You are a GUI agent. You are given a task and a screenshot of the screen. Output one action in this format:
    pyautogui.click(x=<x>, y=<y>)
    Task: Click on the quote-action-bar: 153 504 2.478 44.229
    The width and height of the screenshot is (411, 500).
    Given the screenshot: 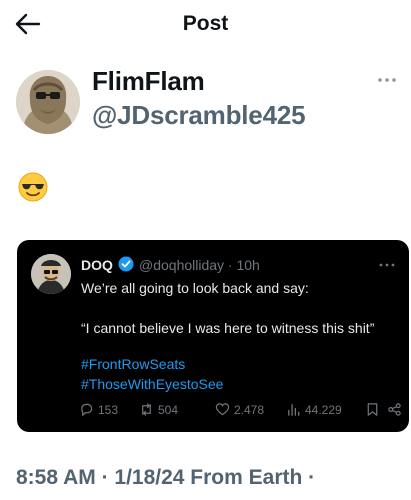 What is the action you would take?
    pyautogui.click(x=244, y=412)
    